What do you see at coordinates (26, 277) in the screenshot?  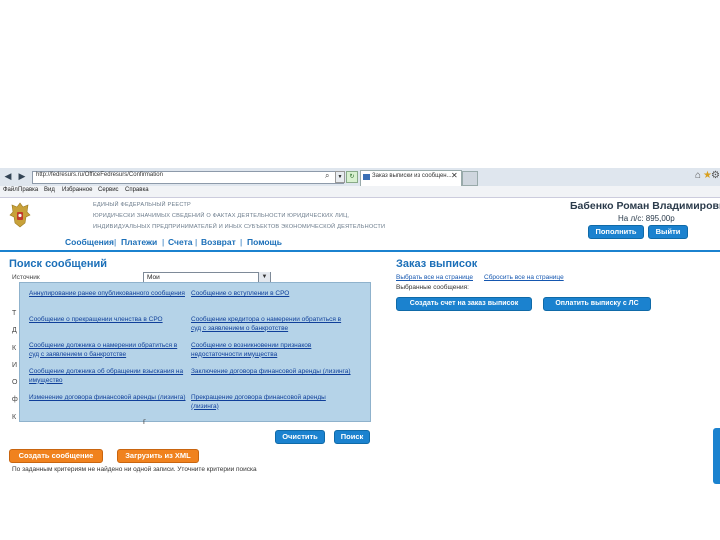 I see `source-label: Источник` at bounding box center [26, 277].